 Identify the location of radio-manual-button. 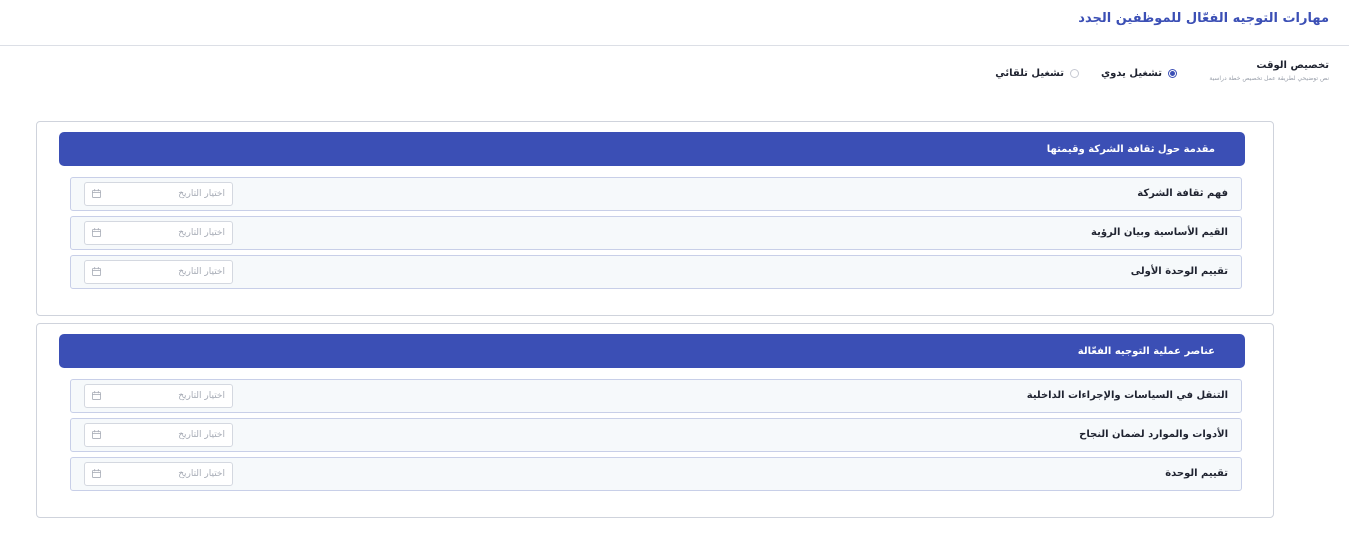
(1172, 73).